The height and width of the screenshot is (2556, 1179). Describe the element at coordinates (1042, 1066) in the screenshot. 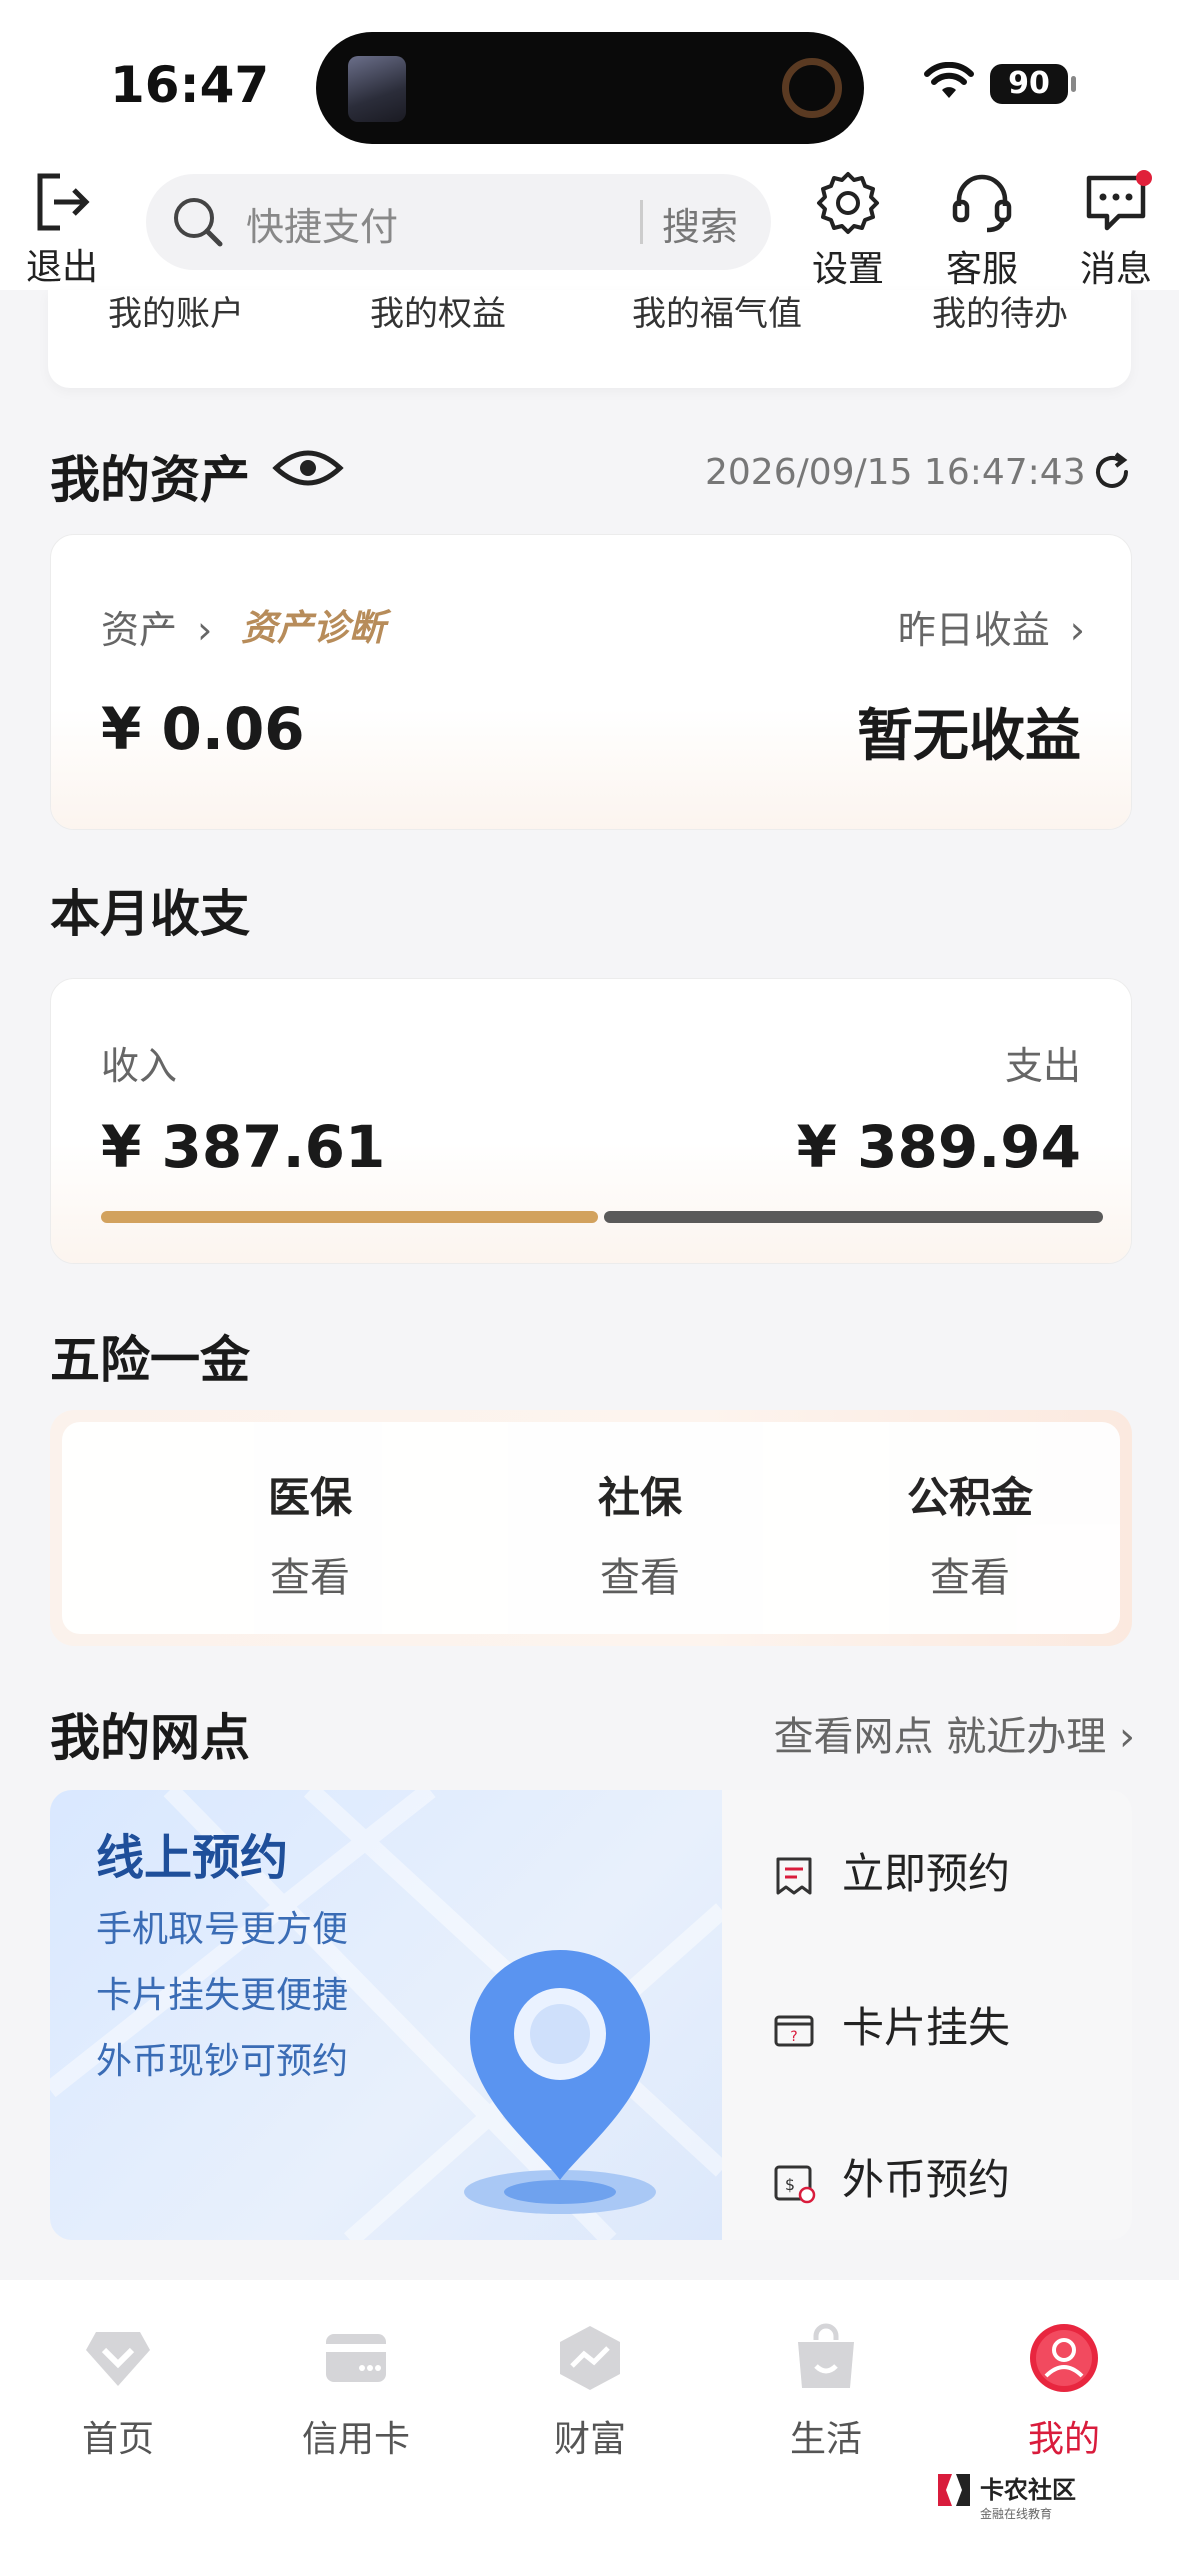

I see `expense-label: 支出` at that location.